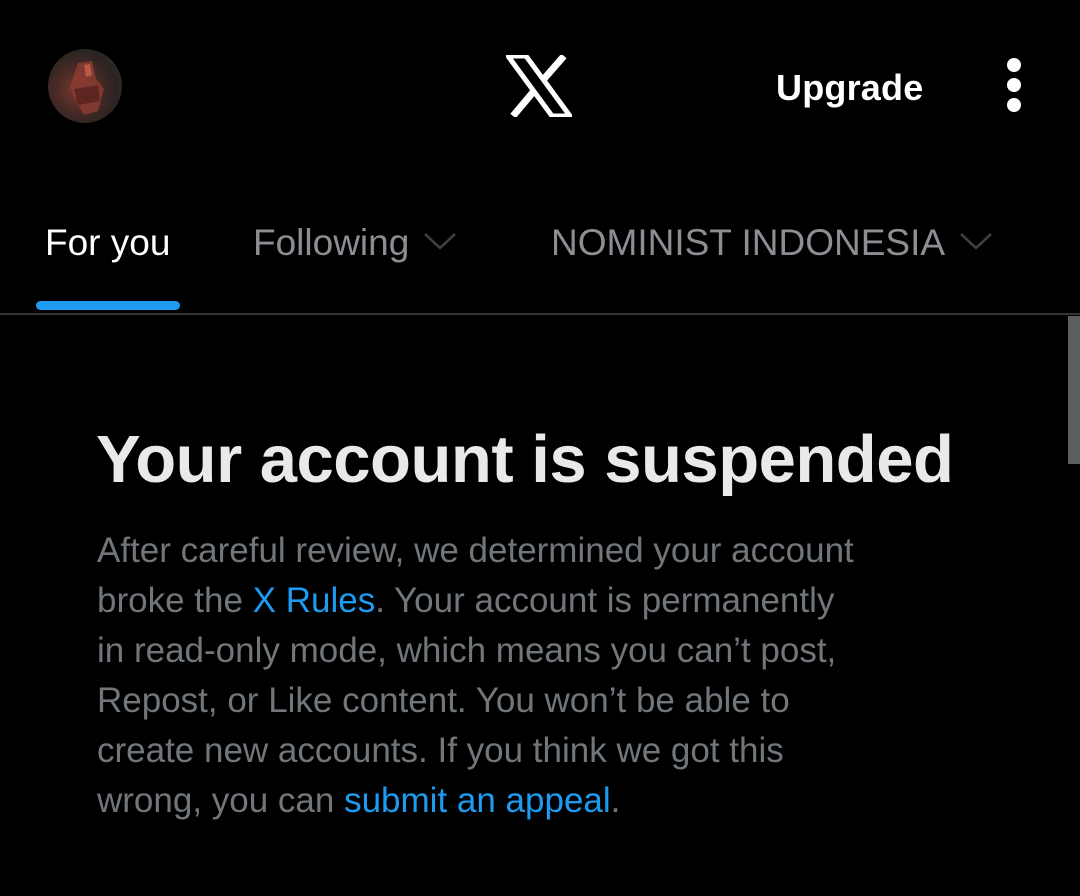 This screenshot has height=896, width=1080. Describe the element at coordinates (331, 242) in the screenshot. I see `tab-label: Following` at that location.